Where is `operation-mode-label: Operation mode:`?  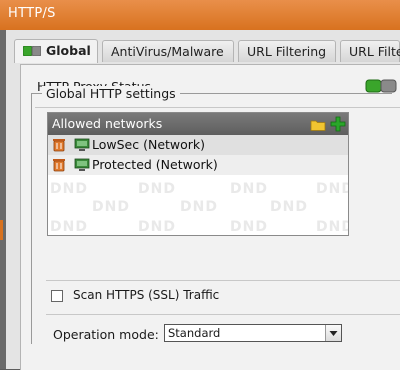 operation-mode-label: Operation mode: is located at coordinates (106, 334).